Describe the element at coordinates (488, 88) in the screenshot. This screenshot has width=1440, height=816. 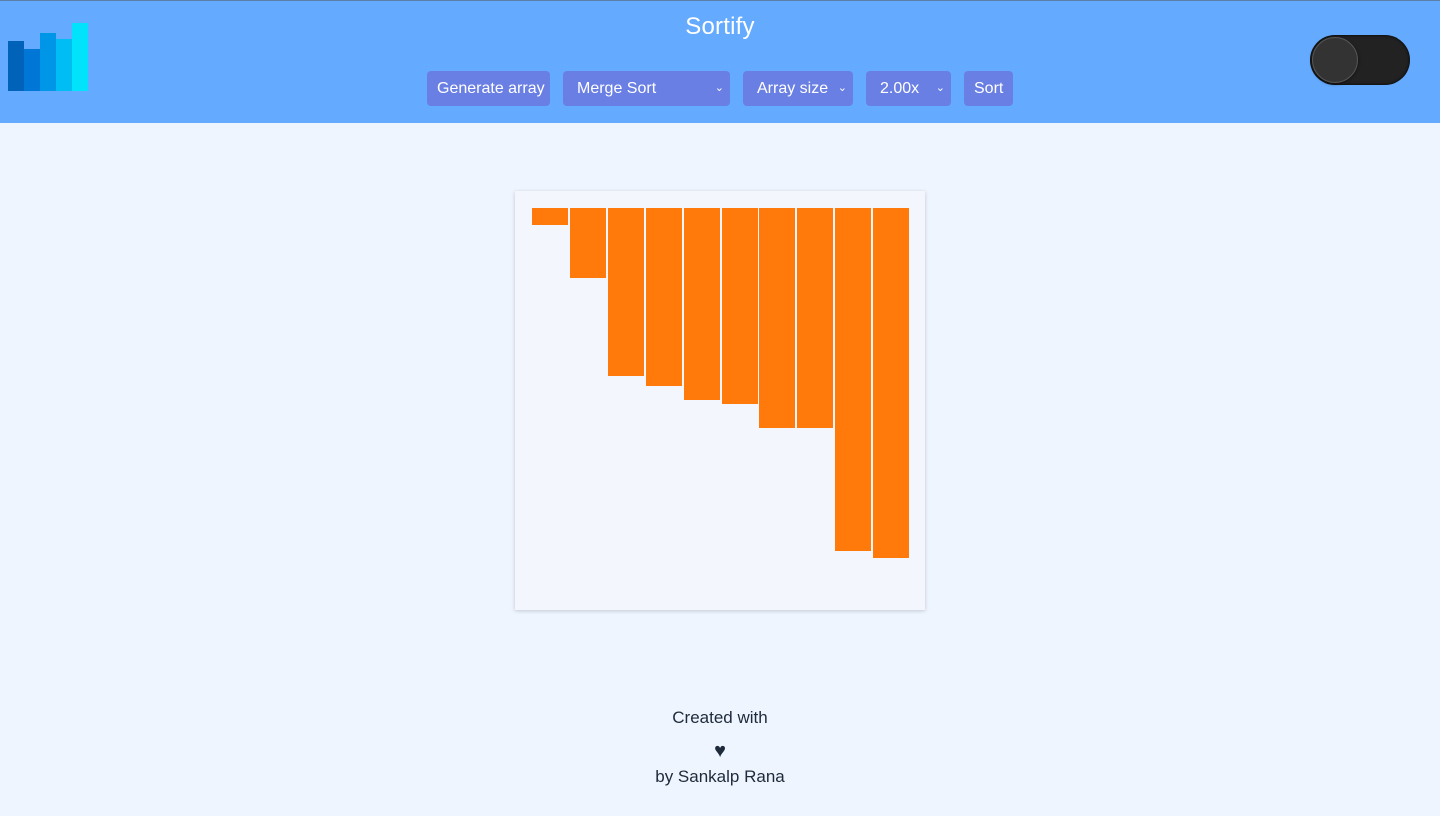
I see `generate-array-button: Generate array` at that location.